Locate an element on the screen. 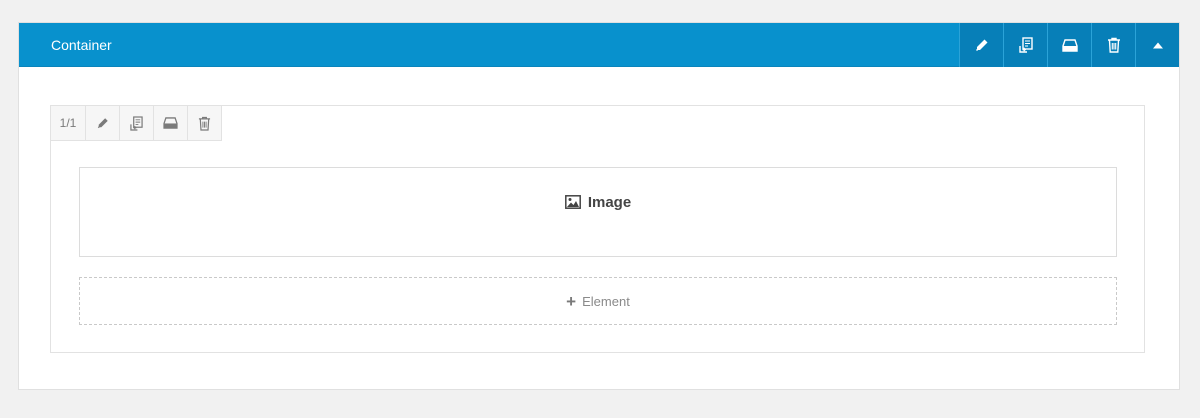 This screenshot has width=1200, height=418. save-column-button is located at coordinates (171, 123).